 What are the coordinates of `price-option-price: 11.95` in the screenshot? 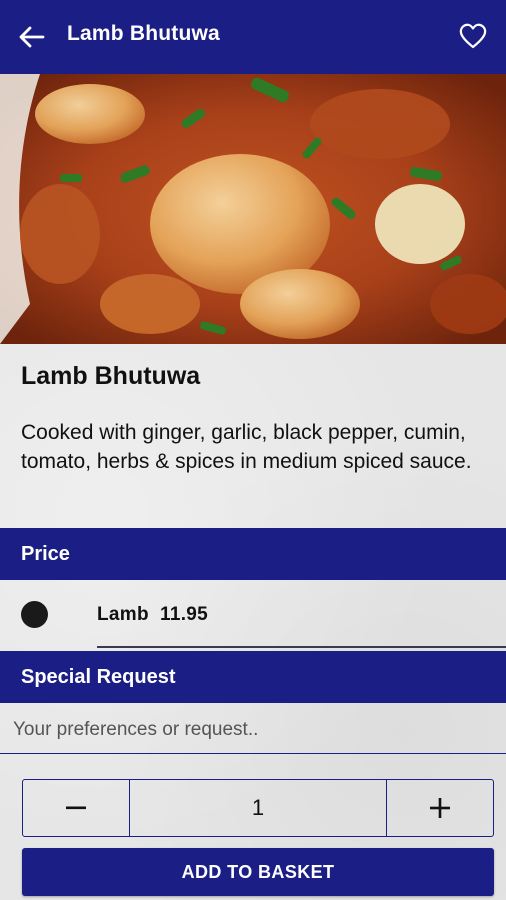 It's located at (184, 614).